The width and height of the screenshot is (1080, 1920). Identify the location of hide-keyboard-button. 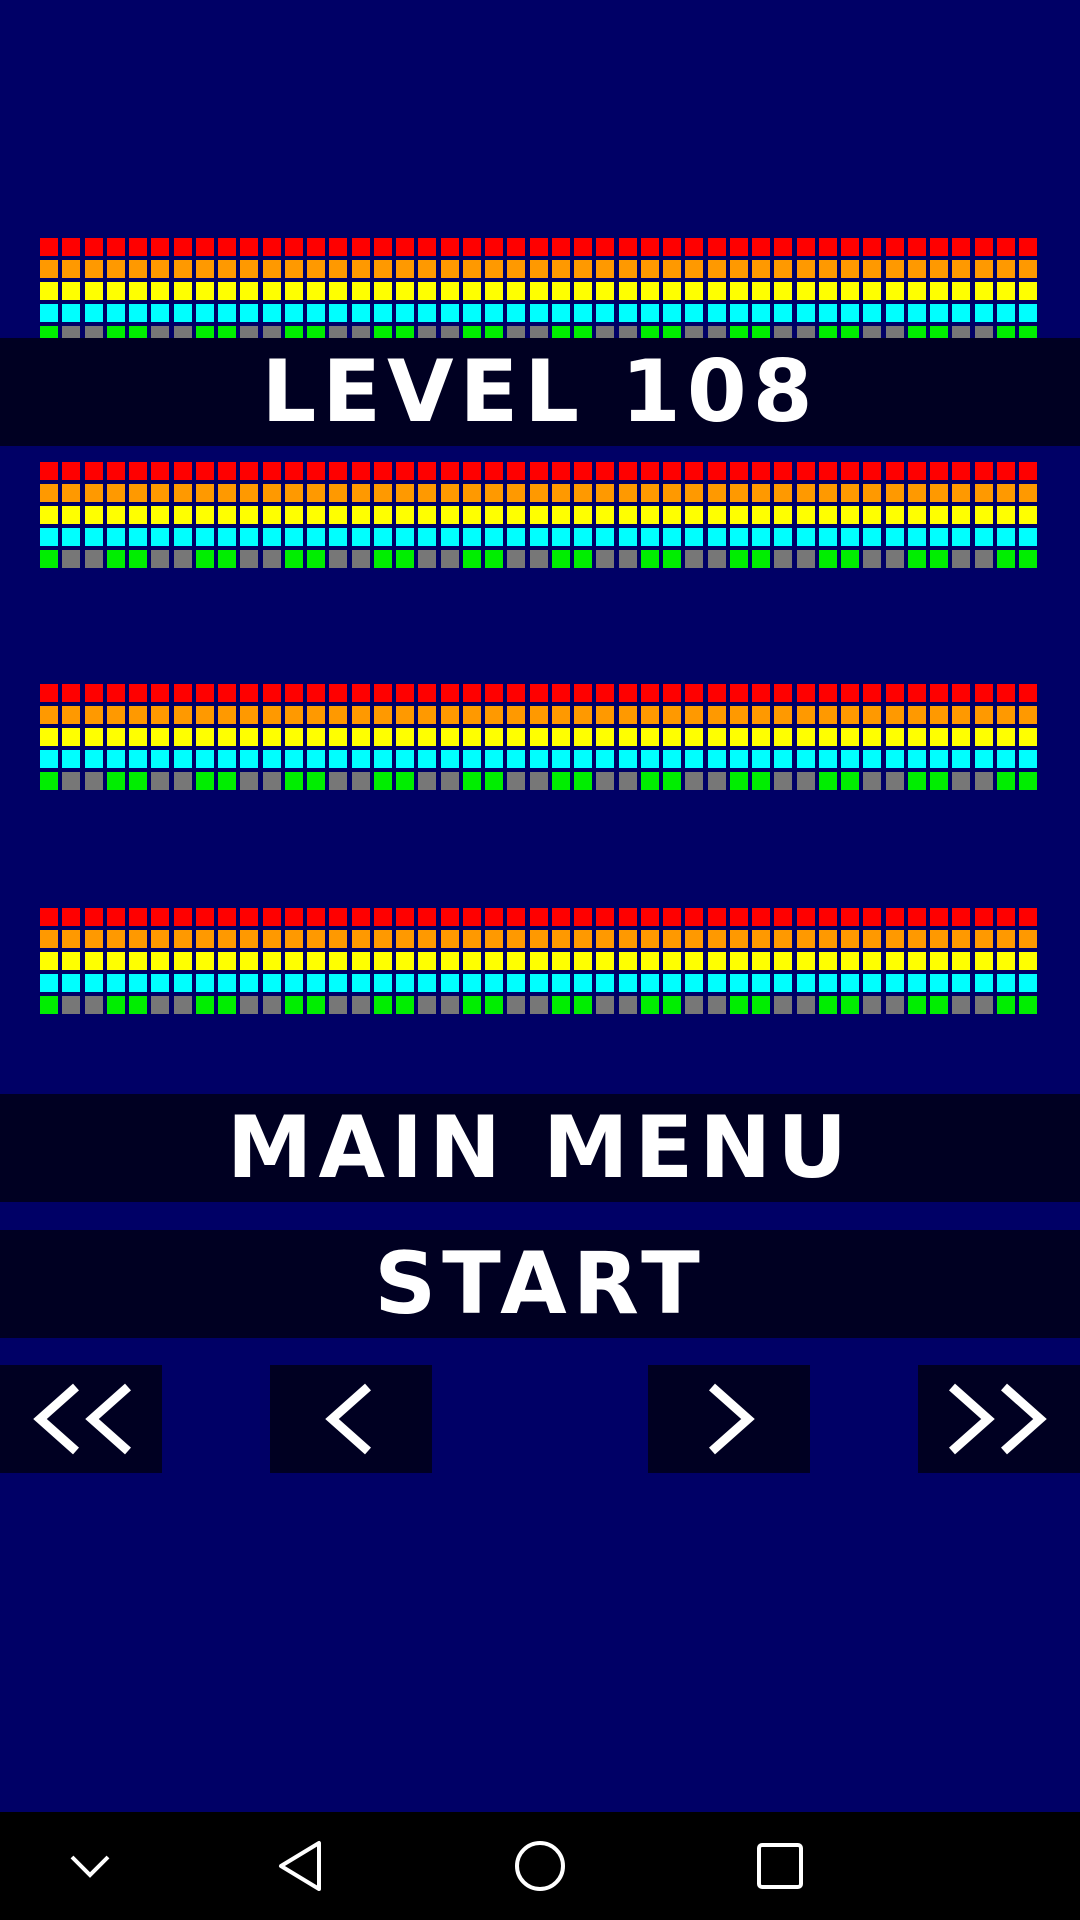
(90, 1866).